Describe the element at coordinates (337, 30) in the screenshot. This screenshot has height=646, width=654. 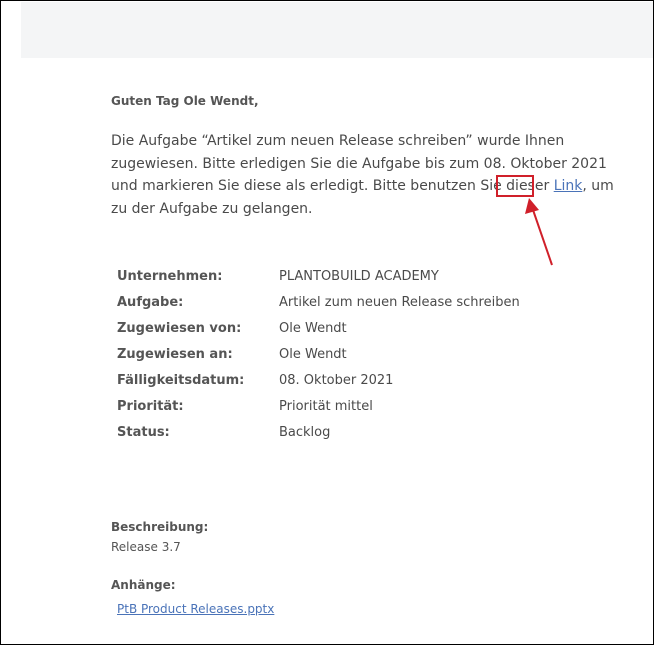
I see `email-header-band` at that location.